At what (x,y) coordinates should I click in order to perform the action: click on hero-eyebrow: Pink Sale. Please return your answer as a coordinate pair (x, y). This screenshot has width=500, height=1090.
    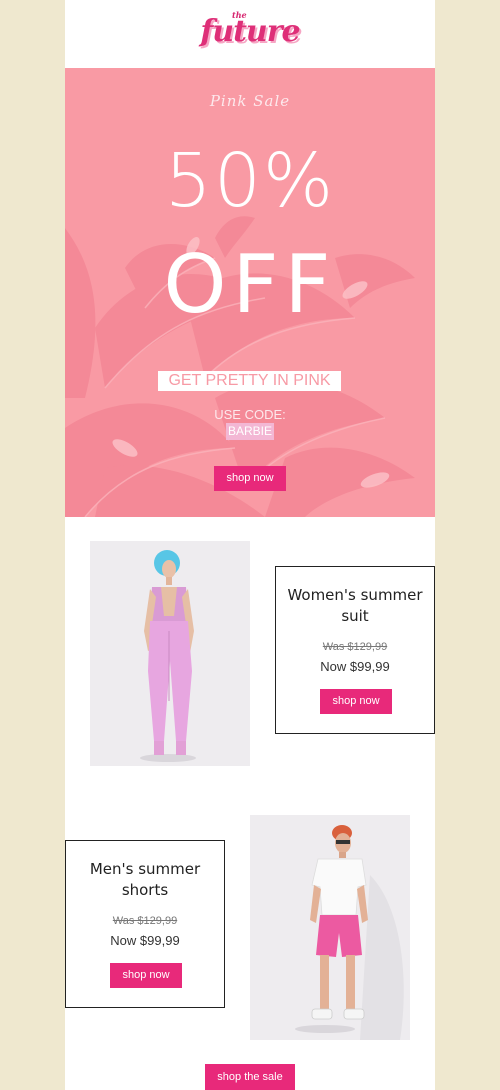
    Looking at the image, I should click on (250, 101).